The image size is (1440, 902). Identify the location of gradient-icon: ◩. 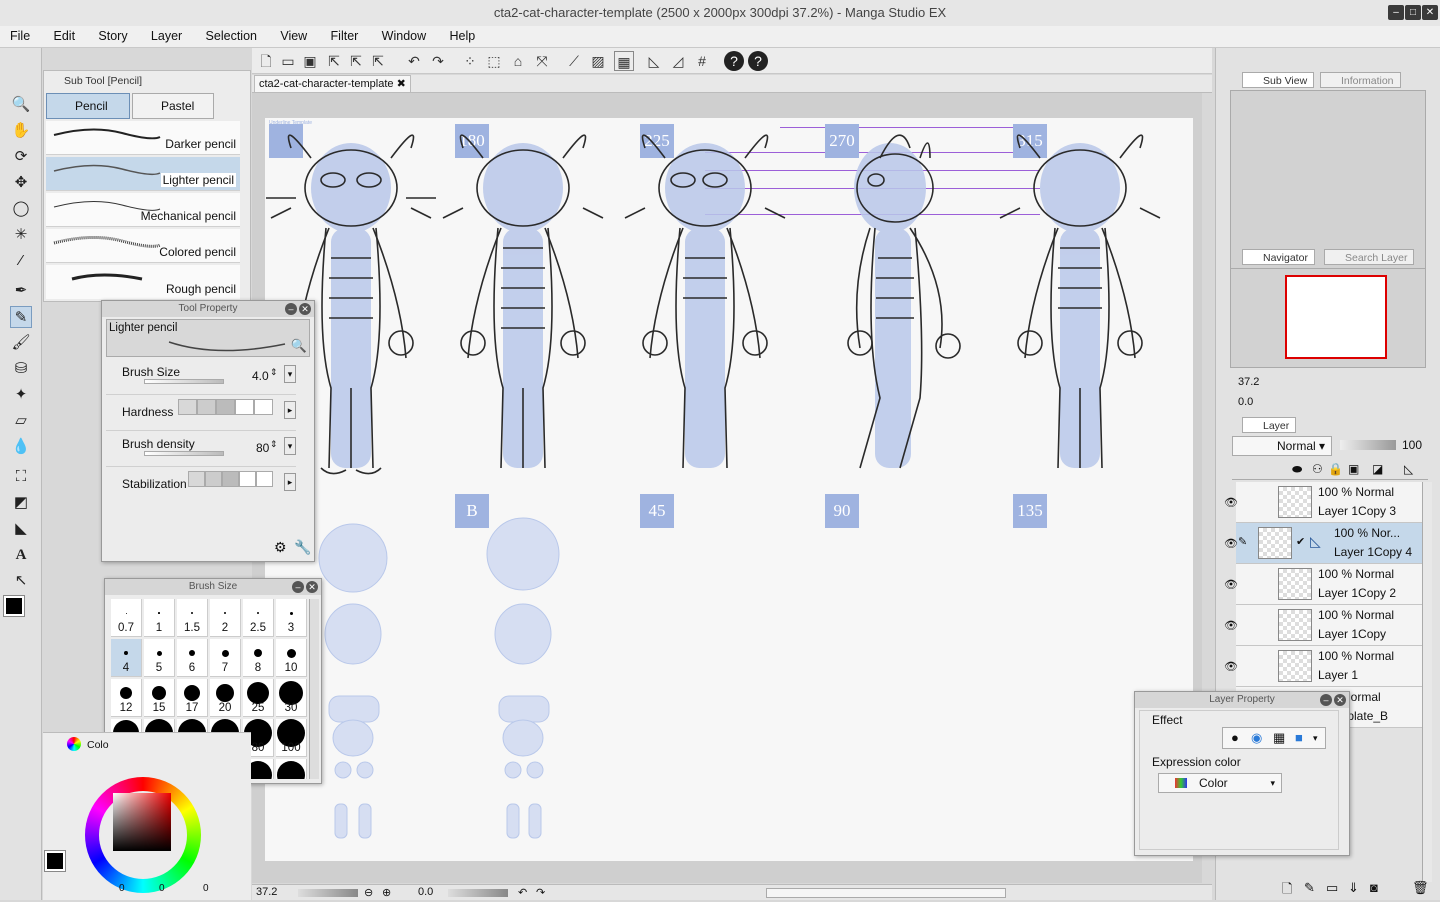
(21, 503).